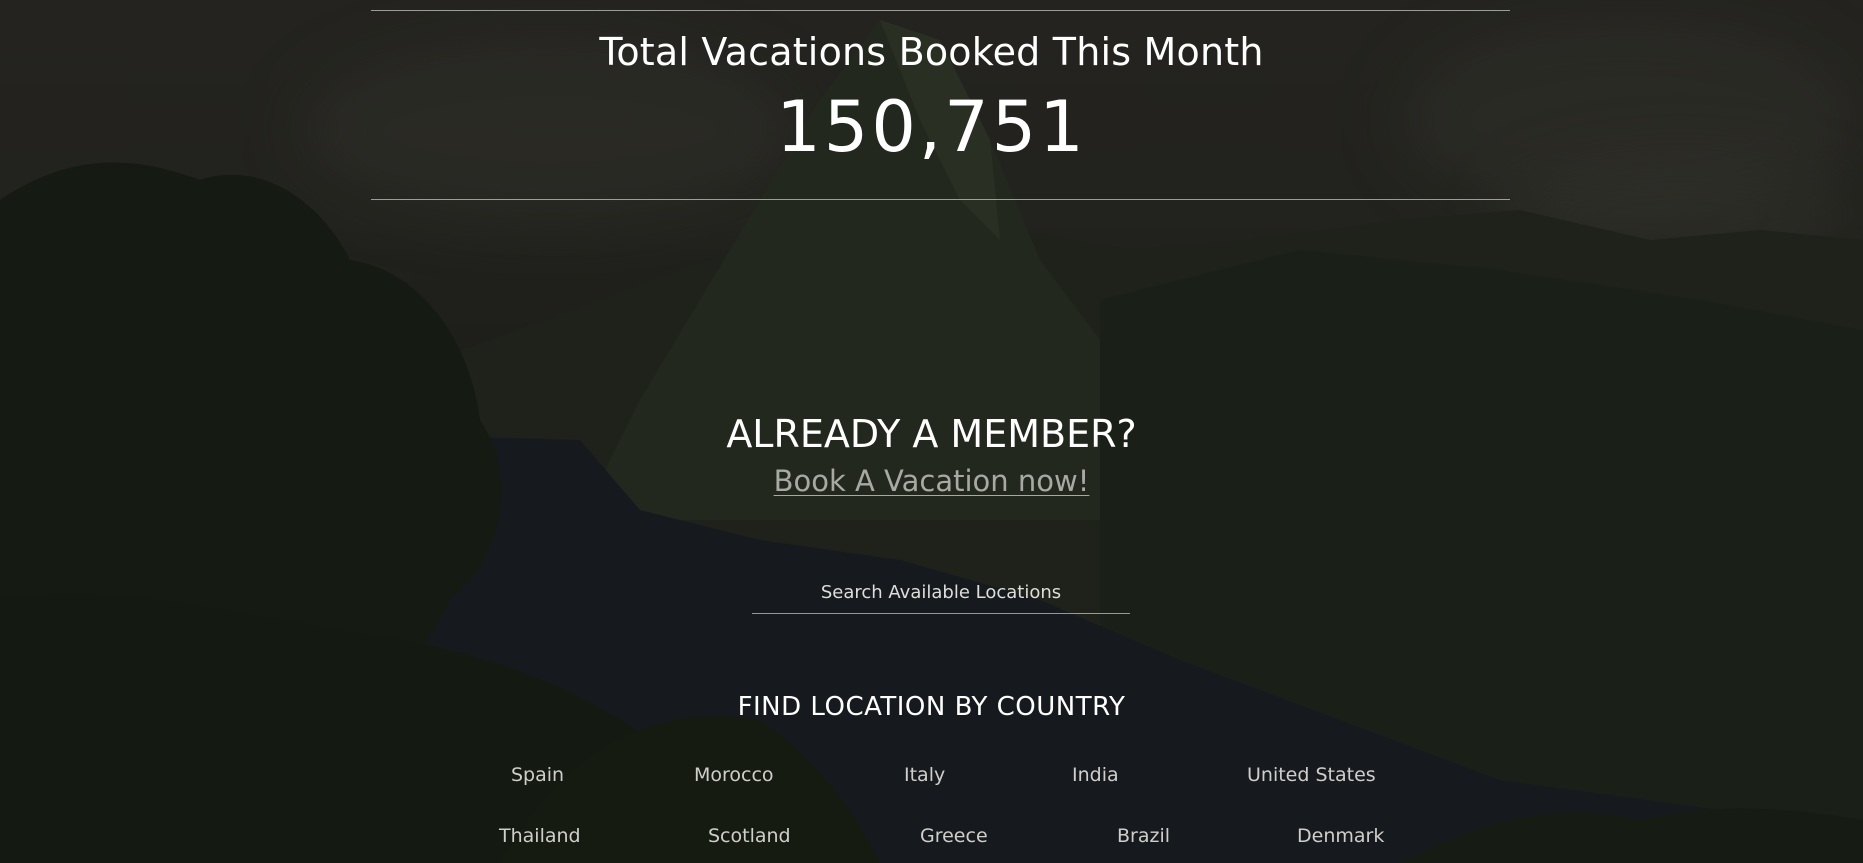 This screenshot has width=1863, height=863. Describe the element at coordinates (940, 199) in the screenshot. I see `bottom-divider` at that location.